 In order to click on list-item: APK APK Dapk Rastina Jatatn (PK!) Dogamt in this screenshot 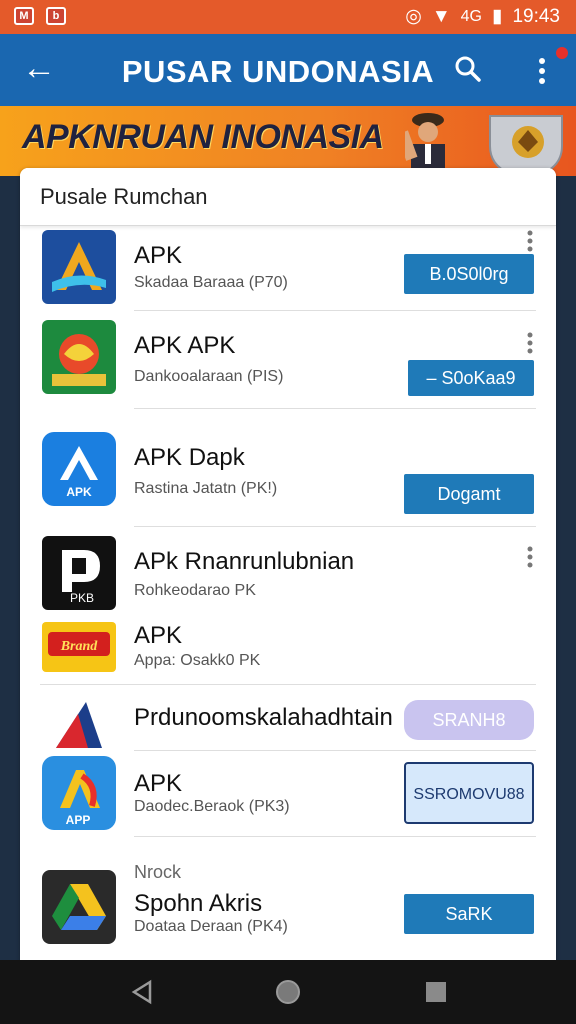, I will do `click(288, 473)`.